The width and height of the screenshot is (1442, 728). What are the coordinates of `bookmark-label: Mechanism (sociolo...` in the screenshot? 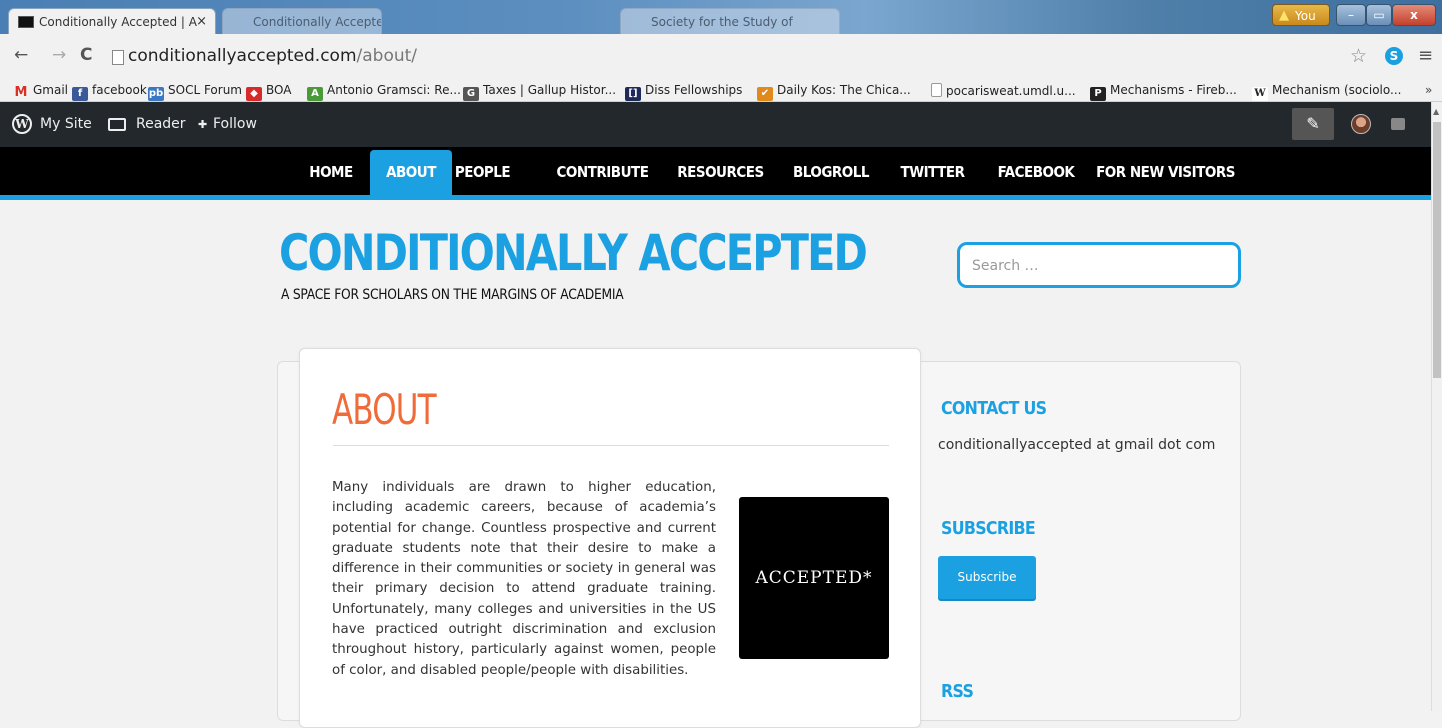 It's located at (1337, 90).